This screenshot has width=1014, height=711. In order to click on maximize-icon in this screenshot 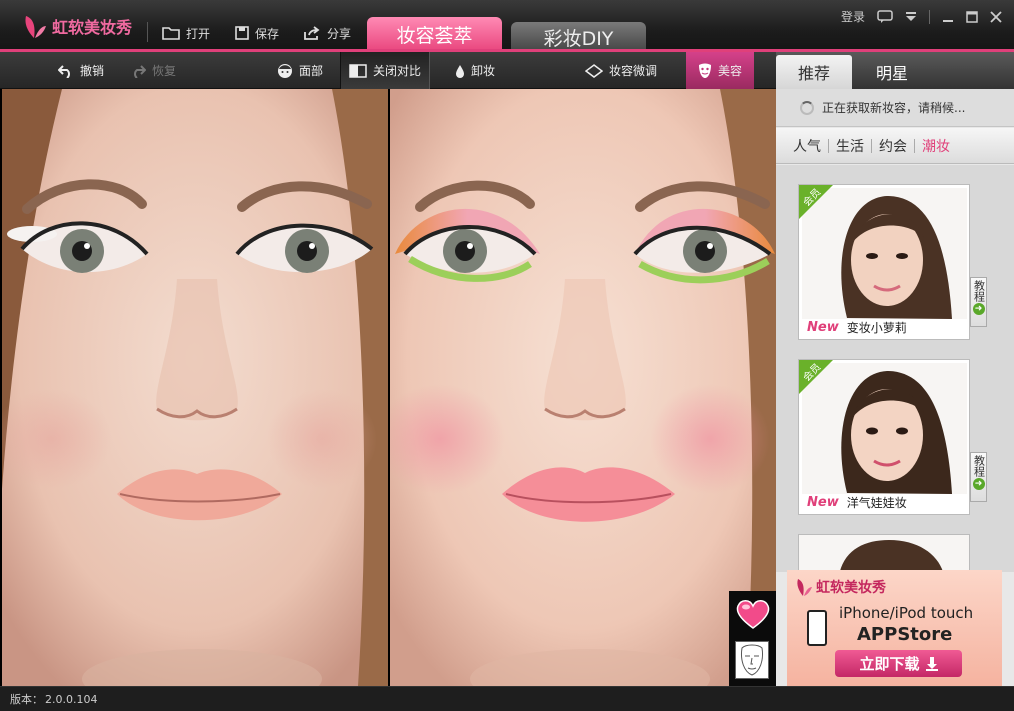, I will do `click(972, 16)`.